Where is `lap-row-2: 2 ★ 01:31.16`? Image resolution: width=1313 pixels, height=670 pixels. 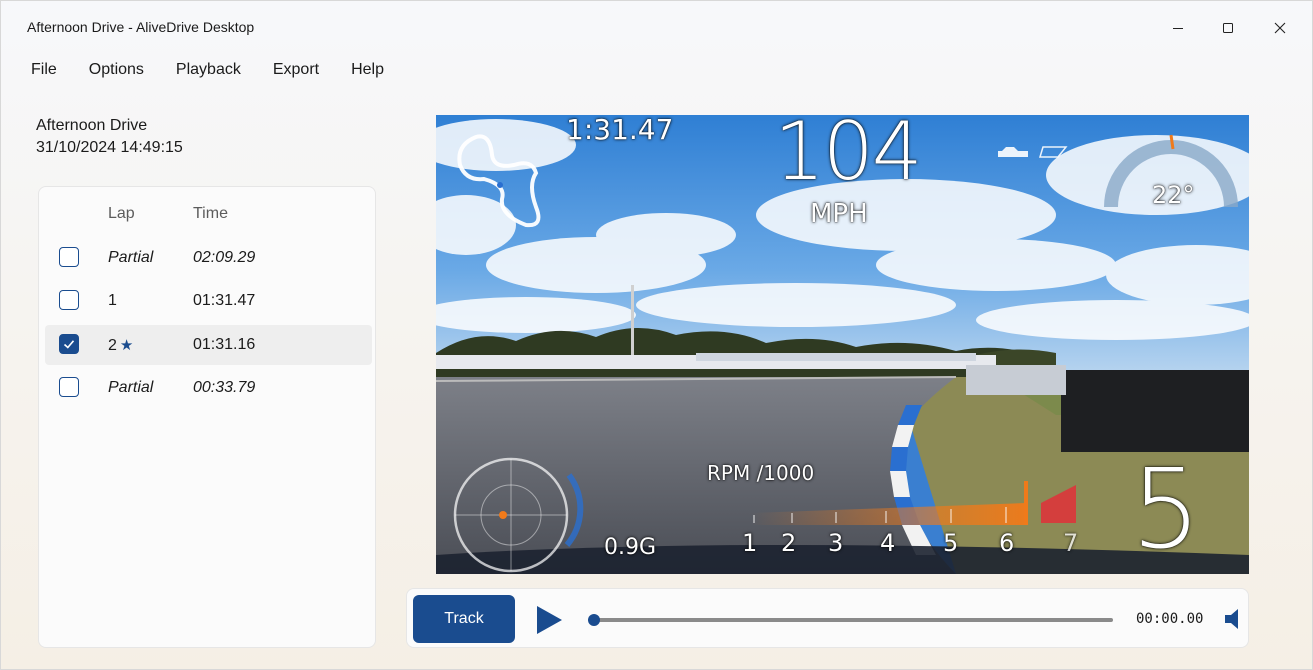 lap-row-2: 2 ★ 01:31.16 is located at coordinates (208, 345).